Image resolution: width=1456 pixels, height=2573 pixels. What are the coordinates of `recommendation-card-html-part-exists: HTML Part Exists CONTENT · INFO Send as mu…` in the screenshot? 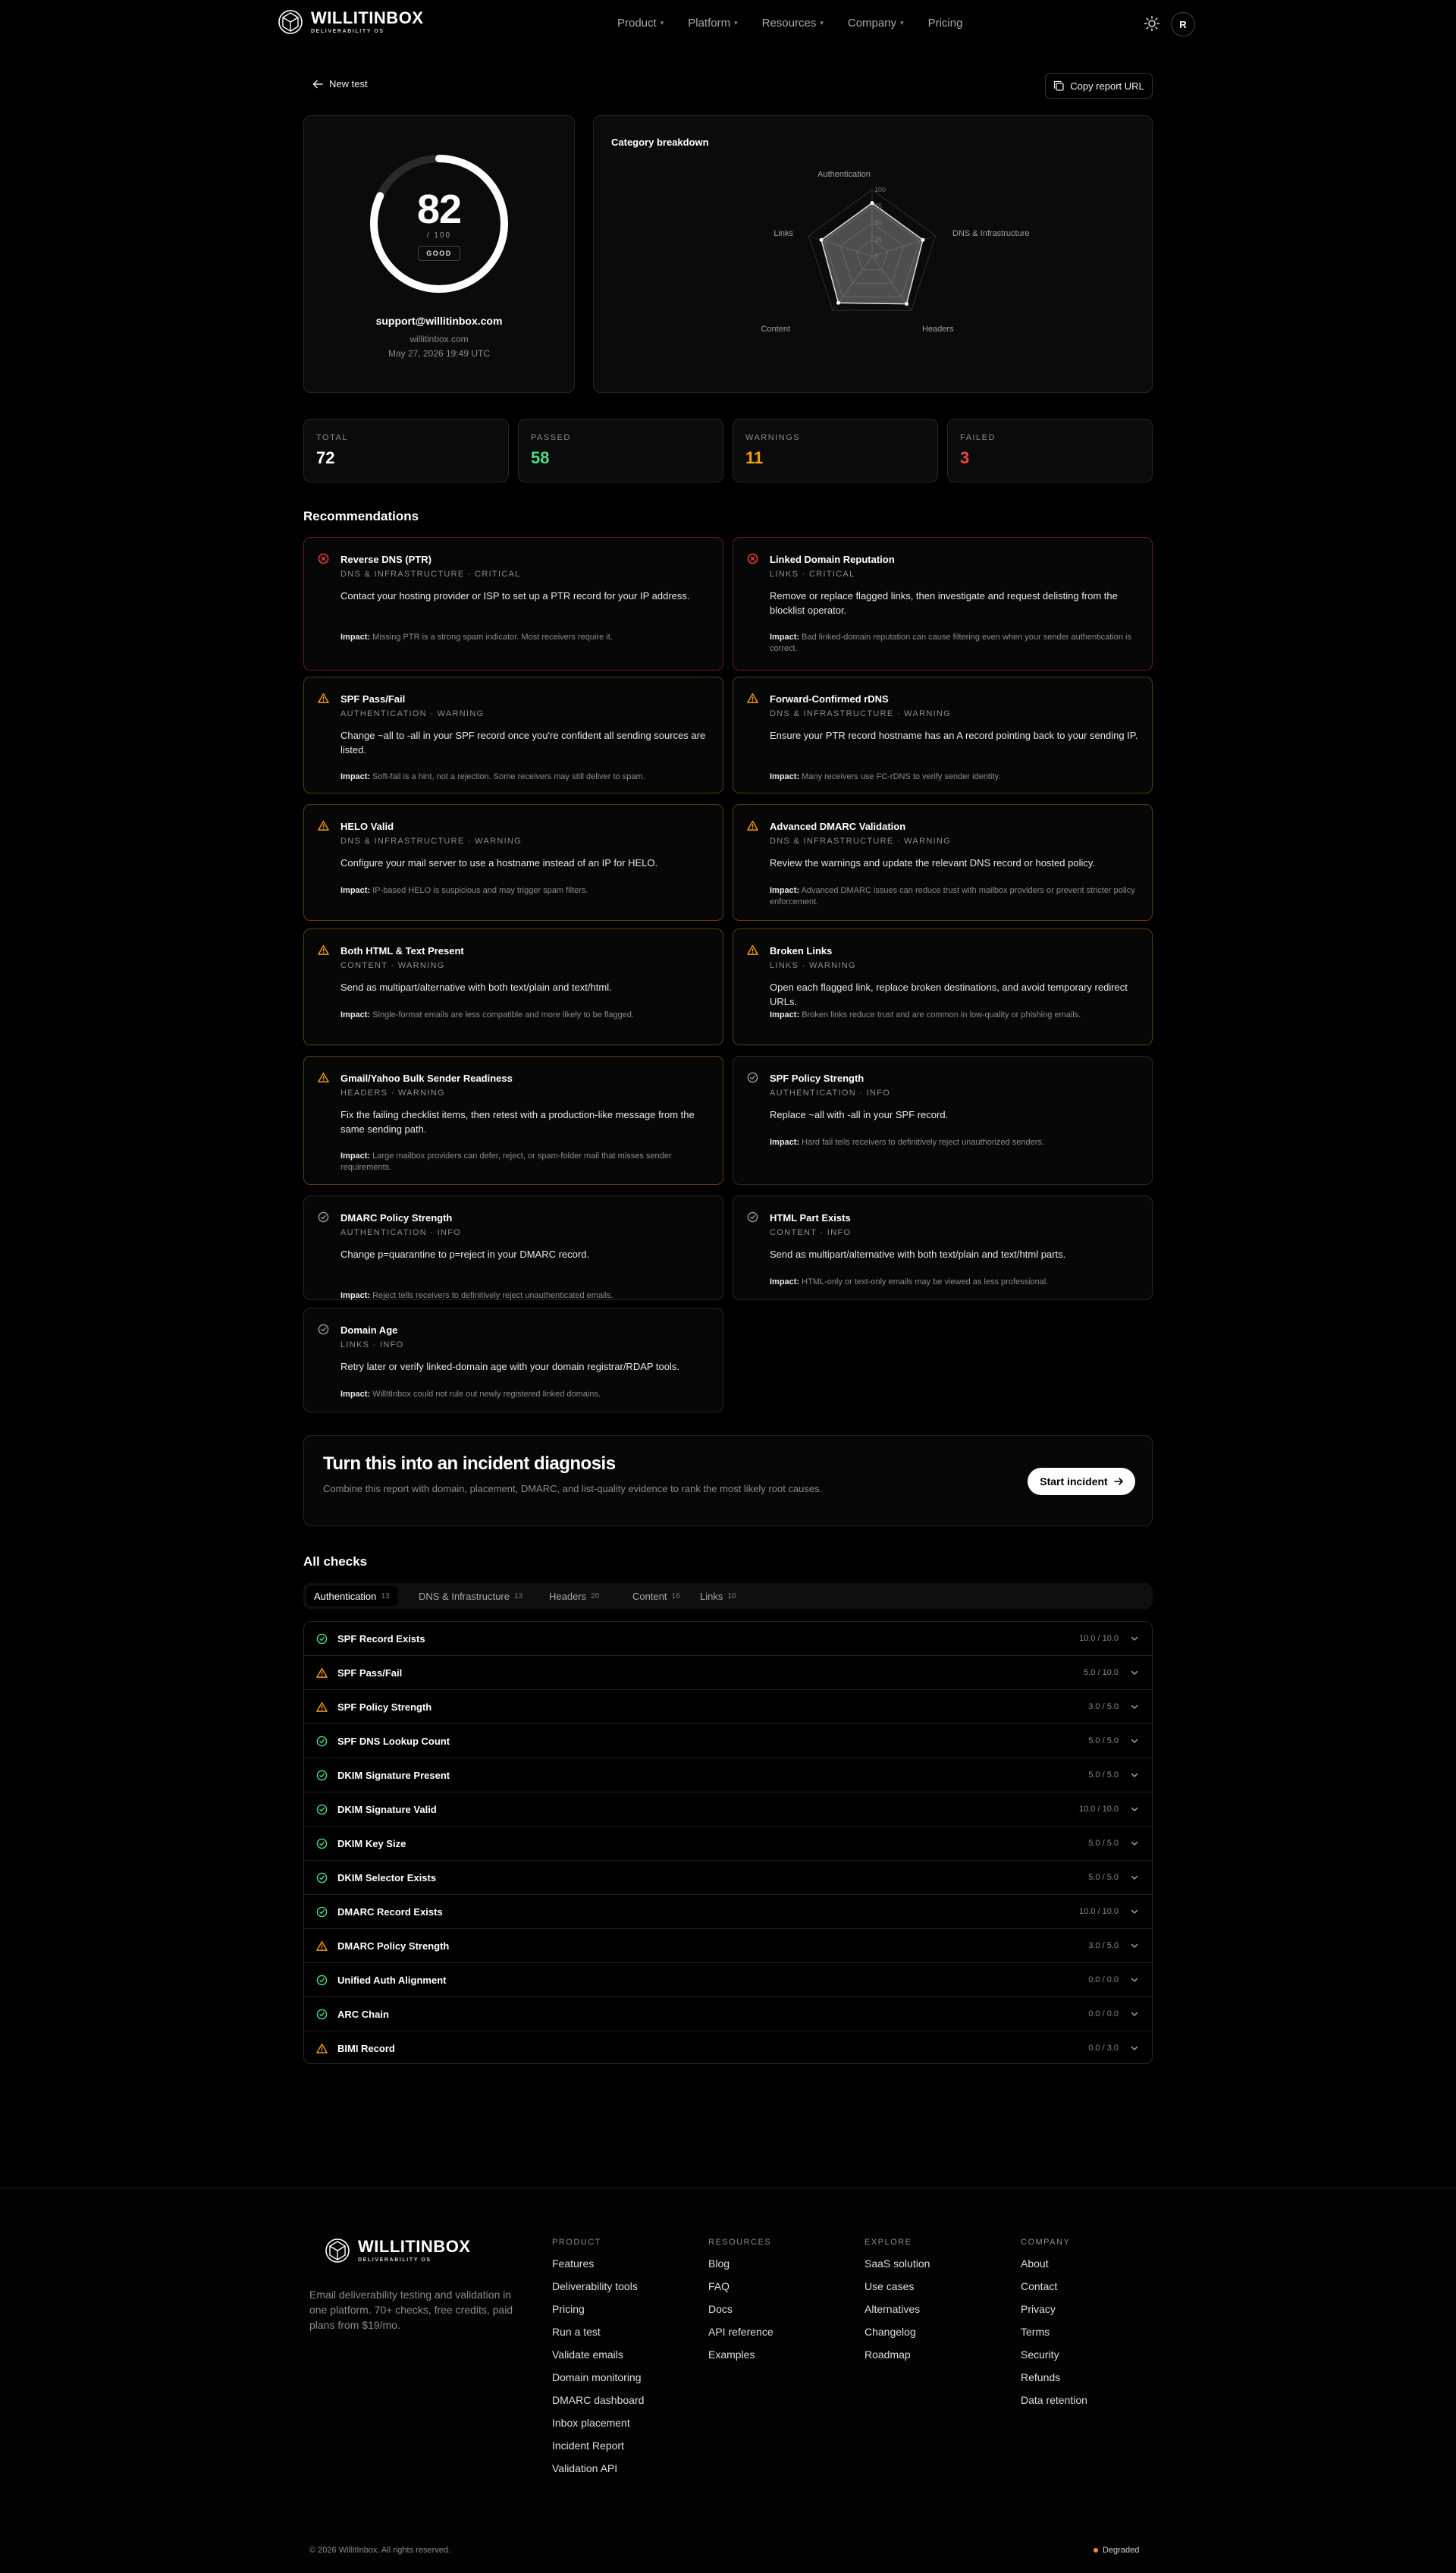 It's located at (943, 1248).